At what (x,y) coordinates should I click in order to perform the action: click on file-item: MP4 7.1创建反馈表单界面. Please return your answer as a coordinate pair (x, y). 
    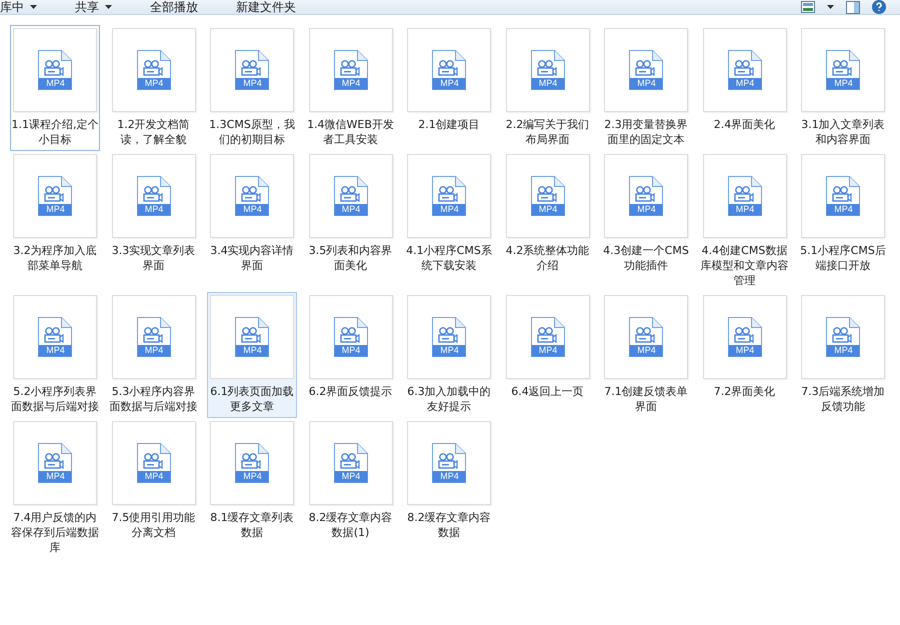
    Looking at the image, I should click on (646, 355).